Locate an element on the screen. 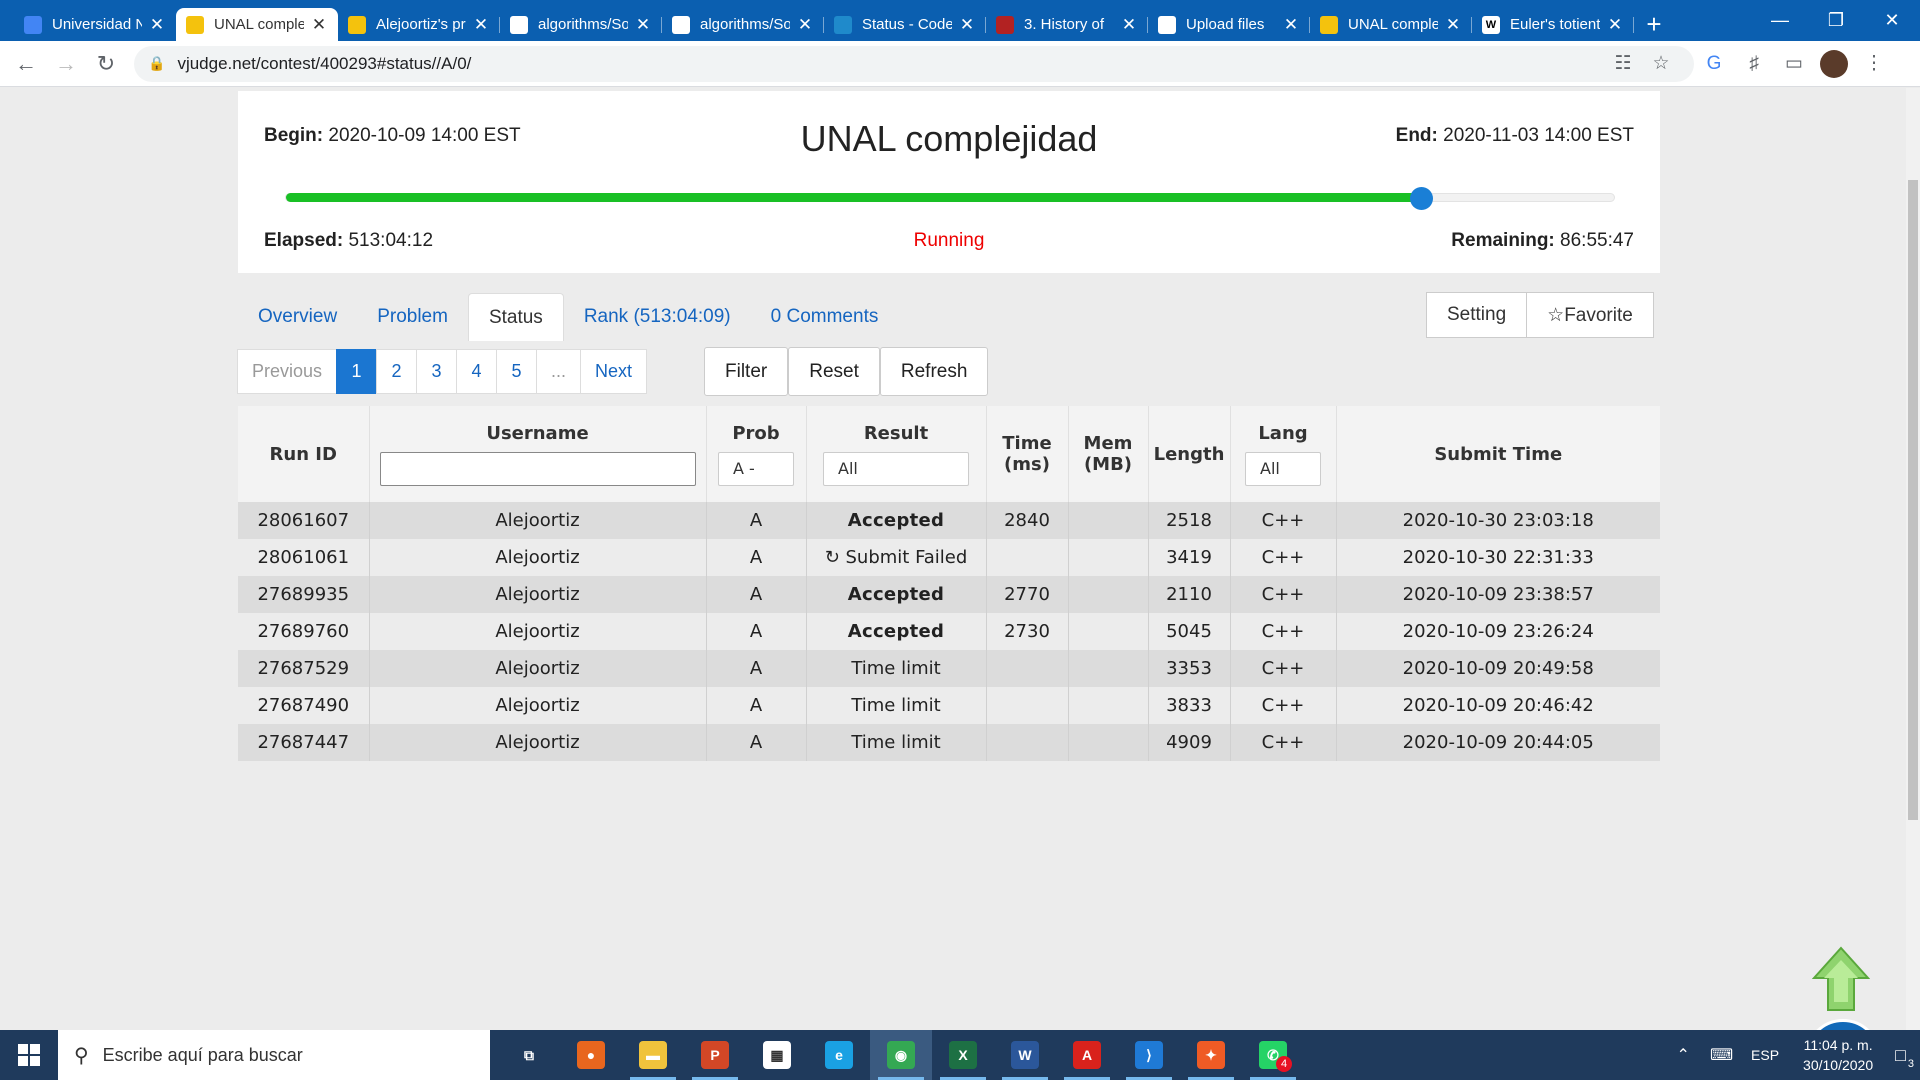 This screenshot has height=1080, width=1920. tab-rank-513-04-09: Rank (513:04:09) is located at coordinates (657, 317).